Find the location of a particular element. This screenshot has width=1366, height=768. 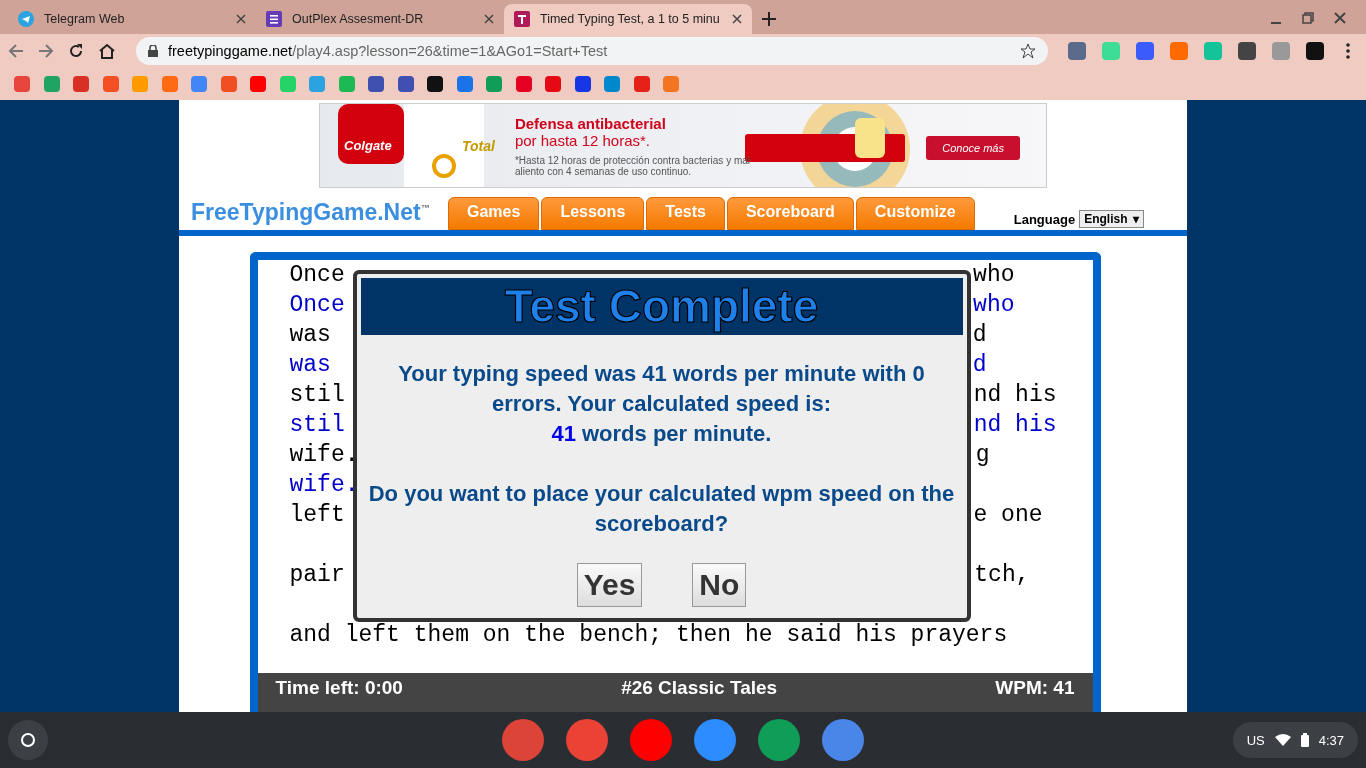

lesson-text: was is located at coordinates (310, 335).